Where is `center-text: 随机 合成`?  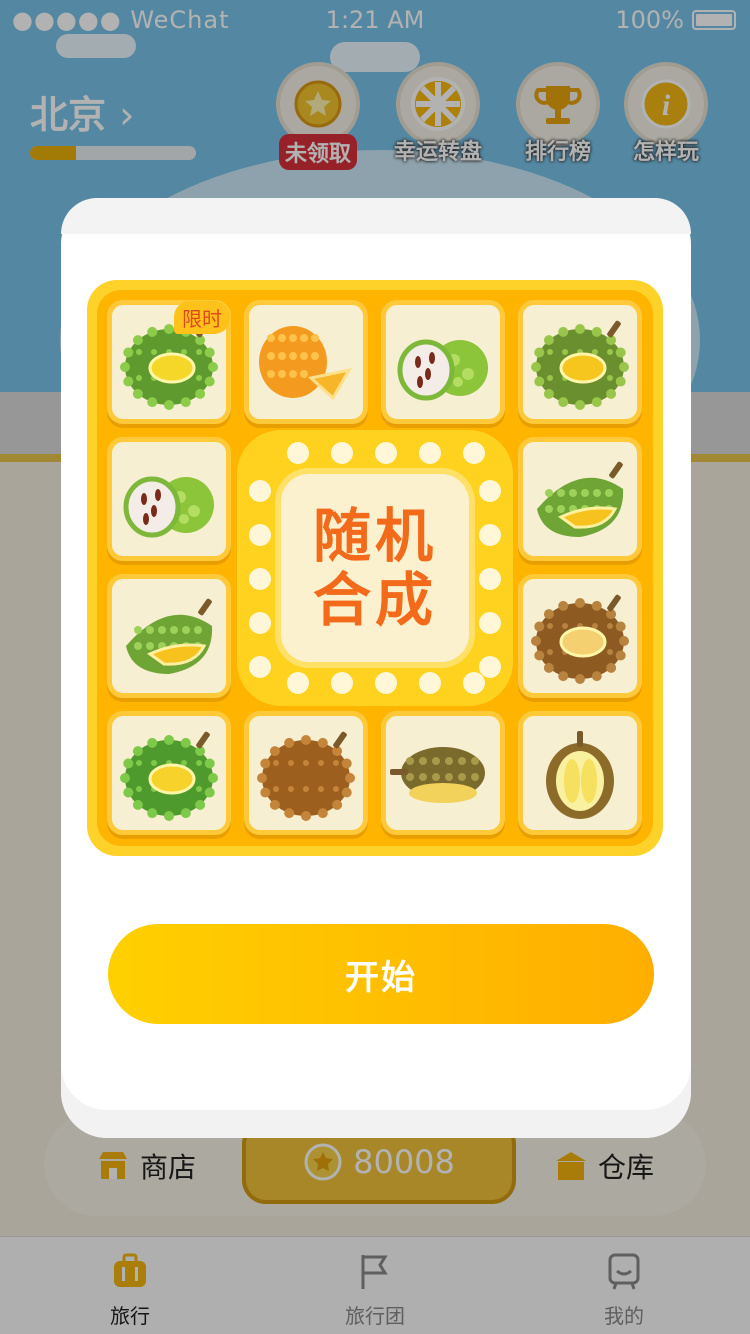 center-text: 随机 合成 is located at coordinates (374, 568).